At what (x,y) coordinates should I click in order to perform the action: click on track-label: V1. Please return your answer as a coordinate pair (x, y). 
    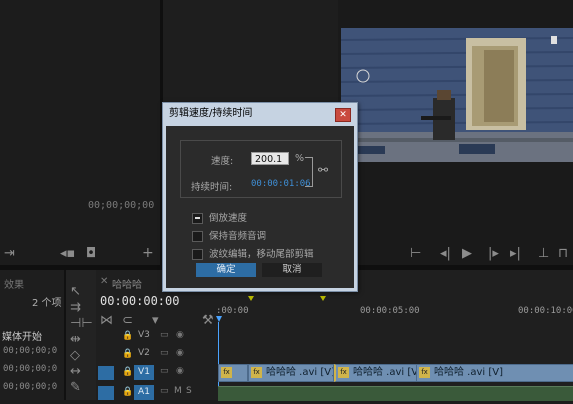
    Looking at the image, I should click on (144, 372).